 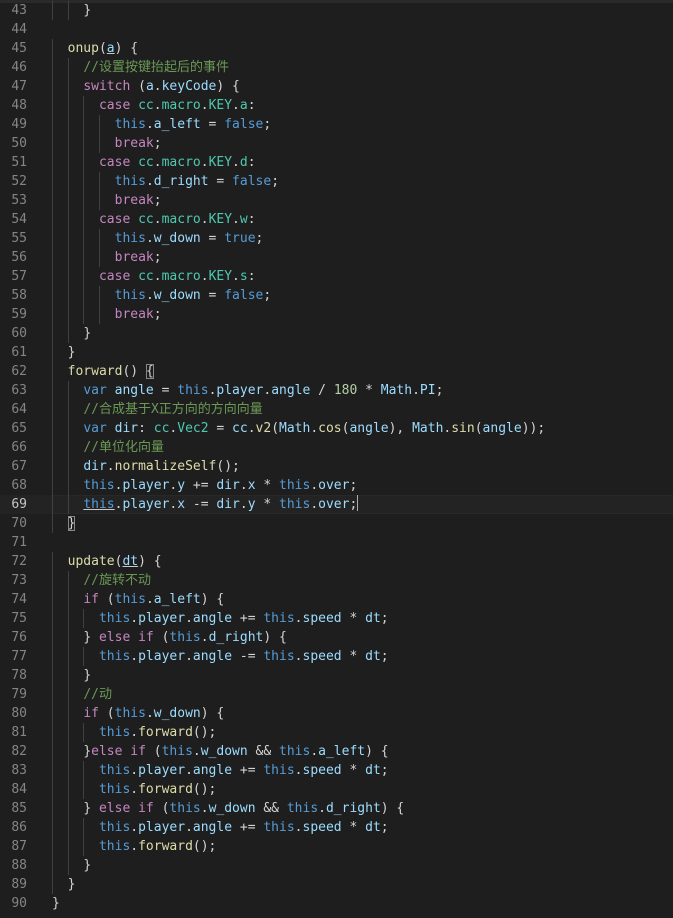 What do you see at coordinates (134, 257) in the screenshot?
I see `code-token: break` at bounding box center [134, 257].